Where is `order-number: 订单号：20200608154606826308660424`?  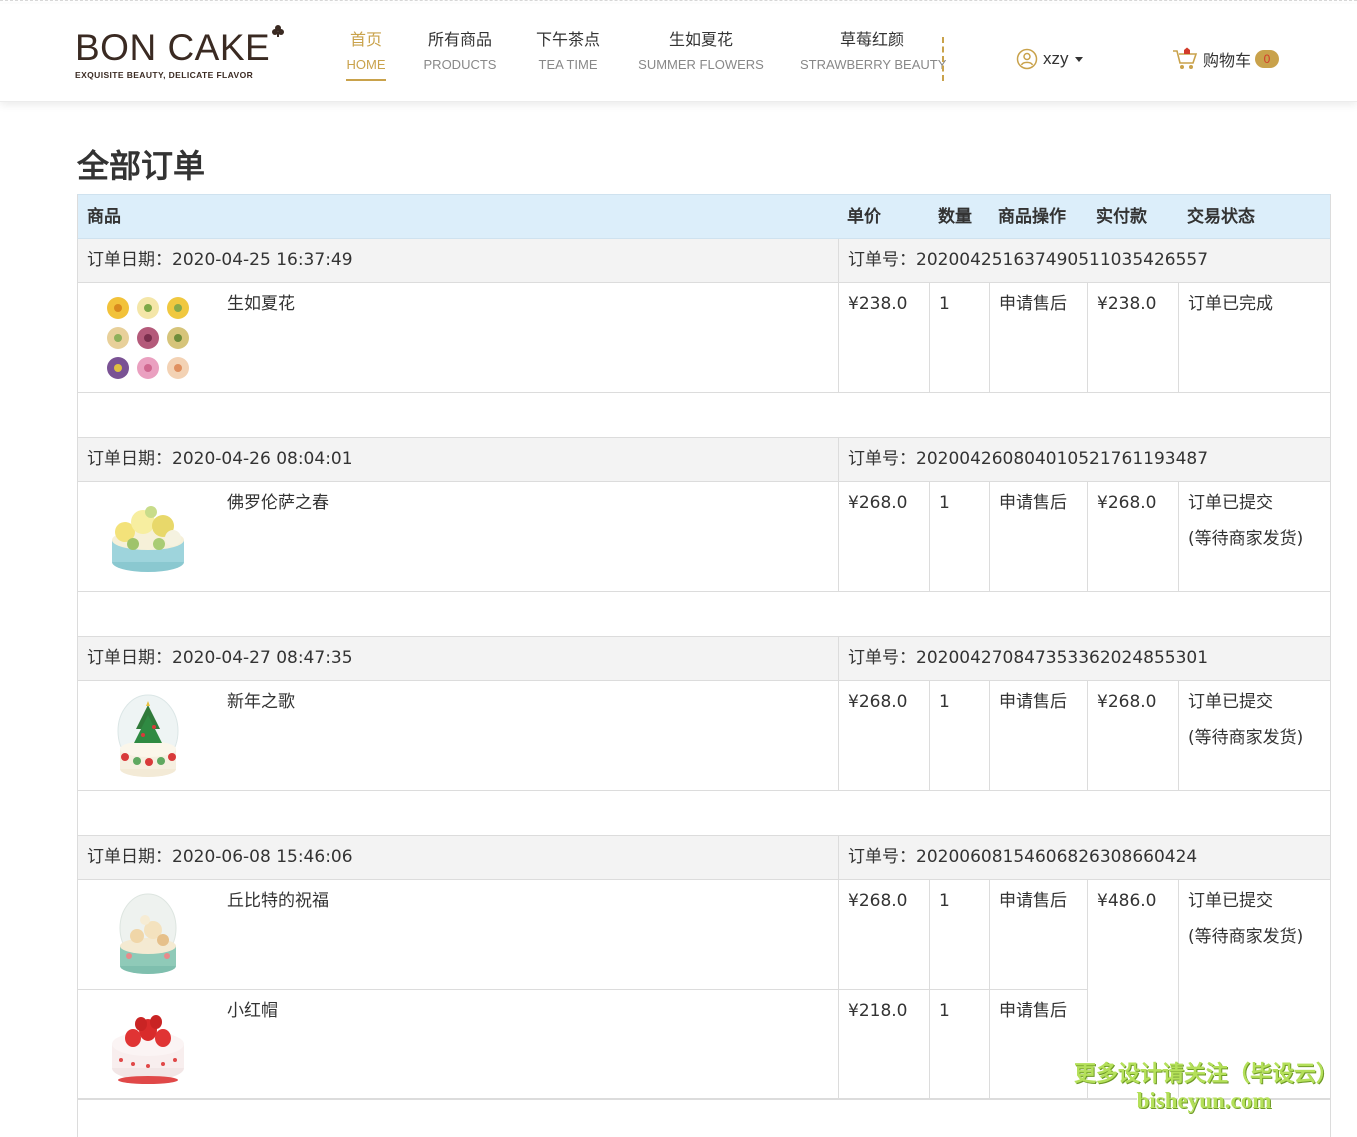 order-number: 订单号：20200608154606826308660424 is located at coordinates (1084, 857).